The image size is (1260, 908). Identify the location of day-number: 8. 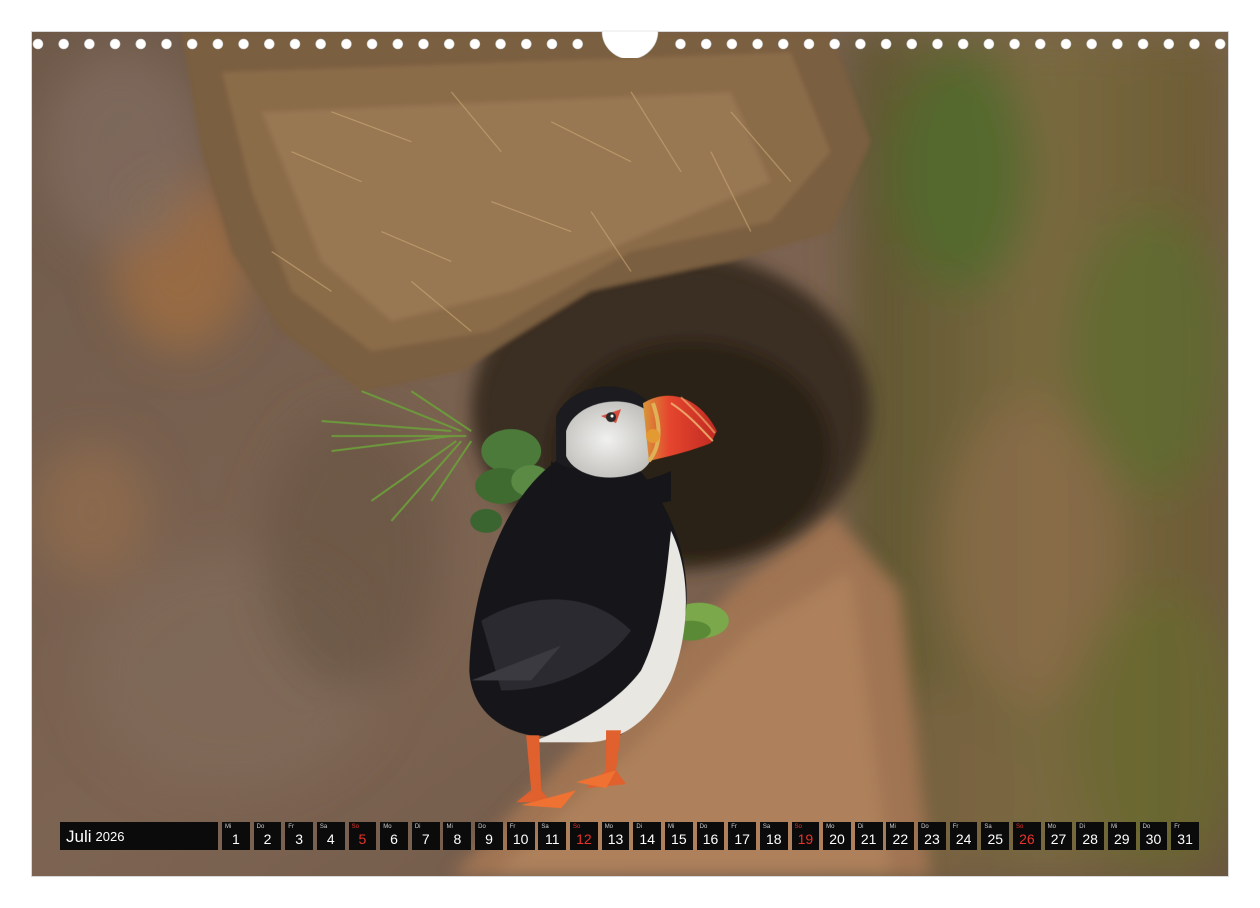
(457, 839).